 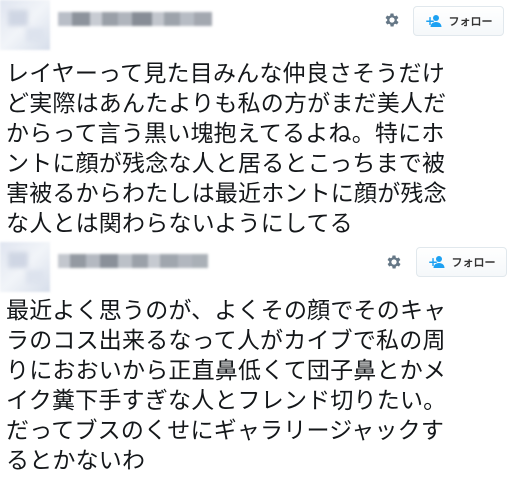 What do you see at coordinates (225, 134) in the screenshot?
I see `tweet-text-line: からって言う黒い塊抱えてるよね。特にホ` at bounding box center [225, 134].